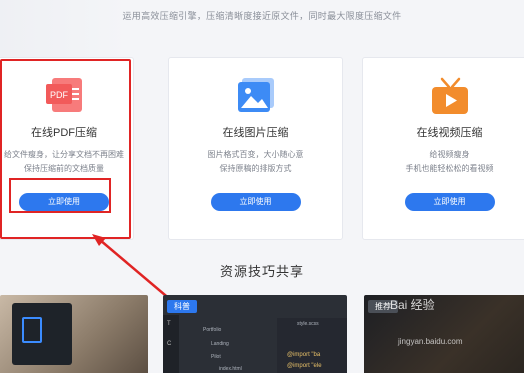 The width and height of the screenshot is (524, 373). Describe the element at coordinates (304, 366) in the screenshot. I see `code-line: @import "ele` at that location.